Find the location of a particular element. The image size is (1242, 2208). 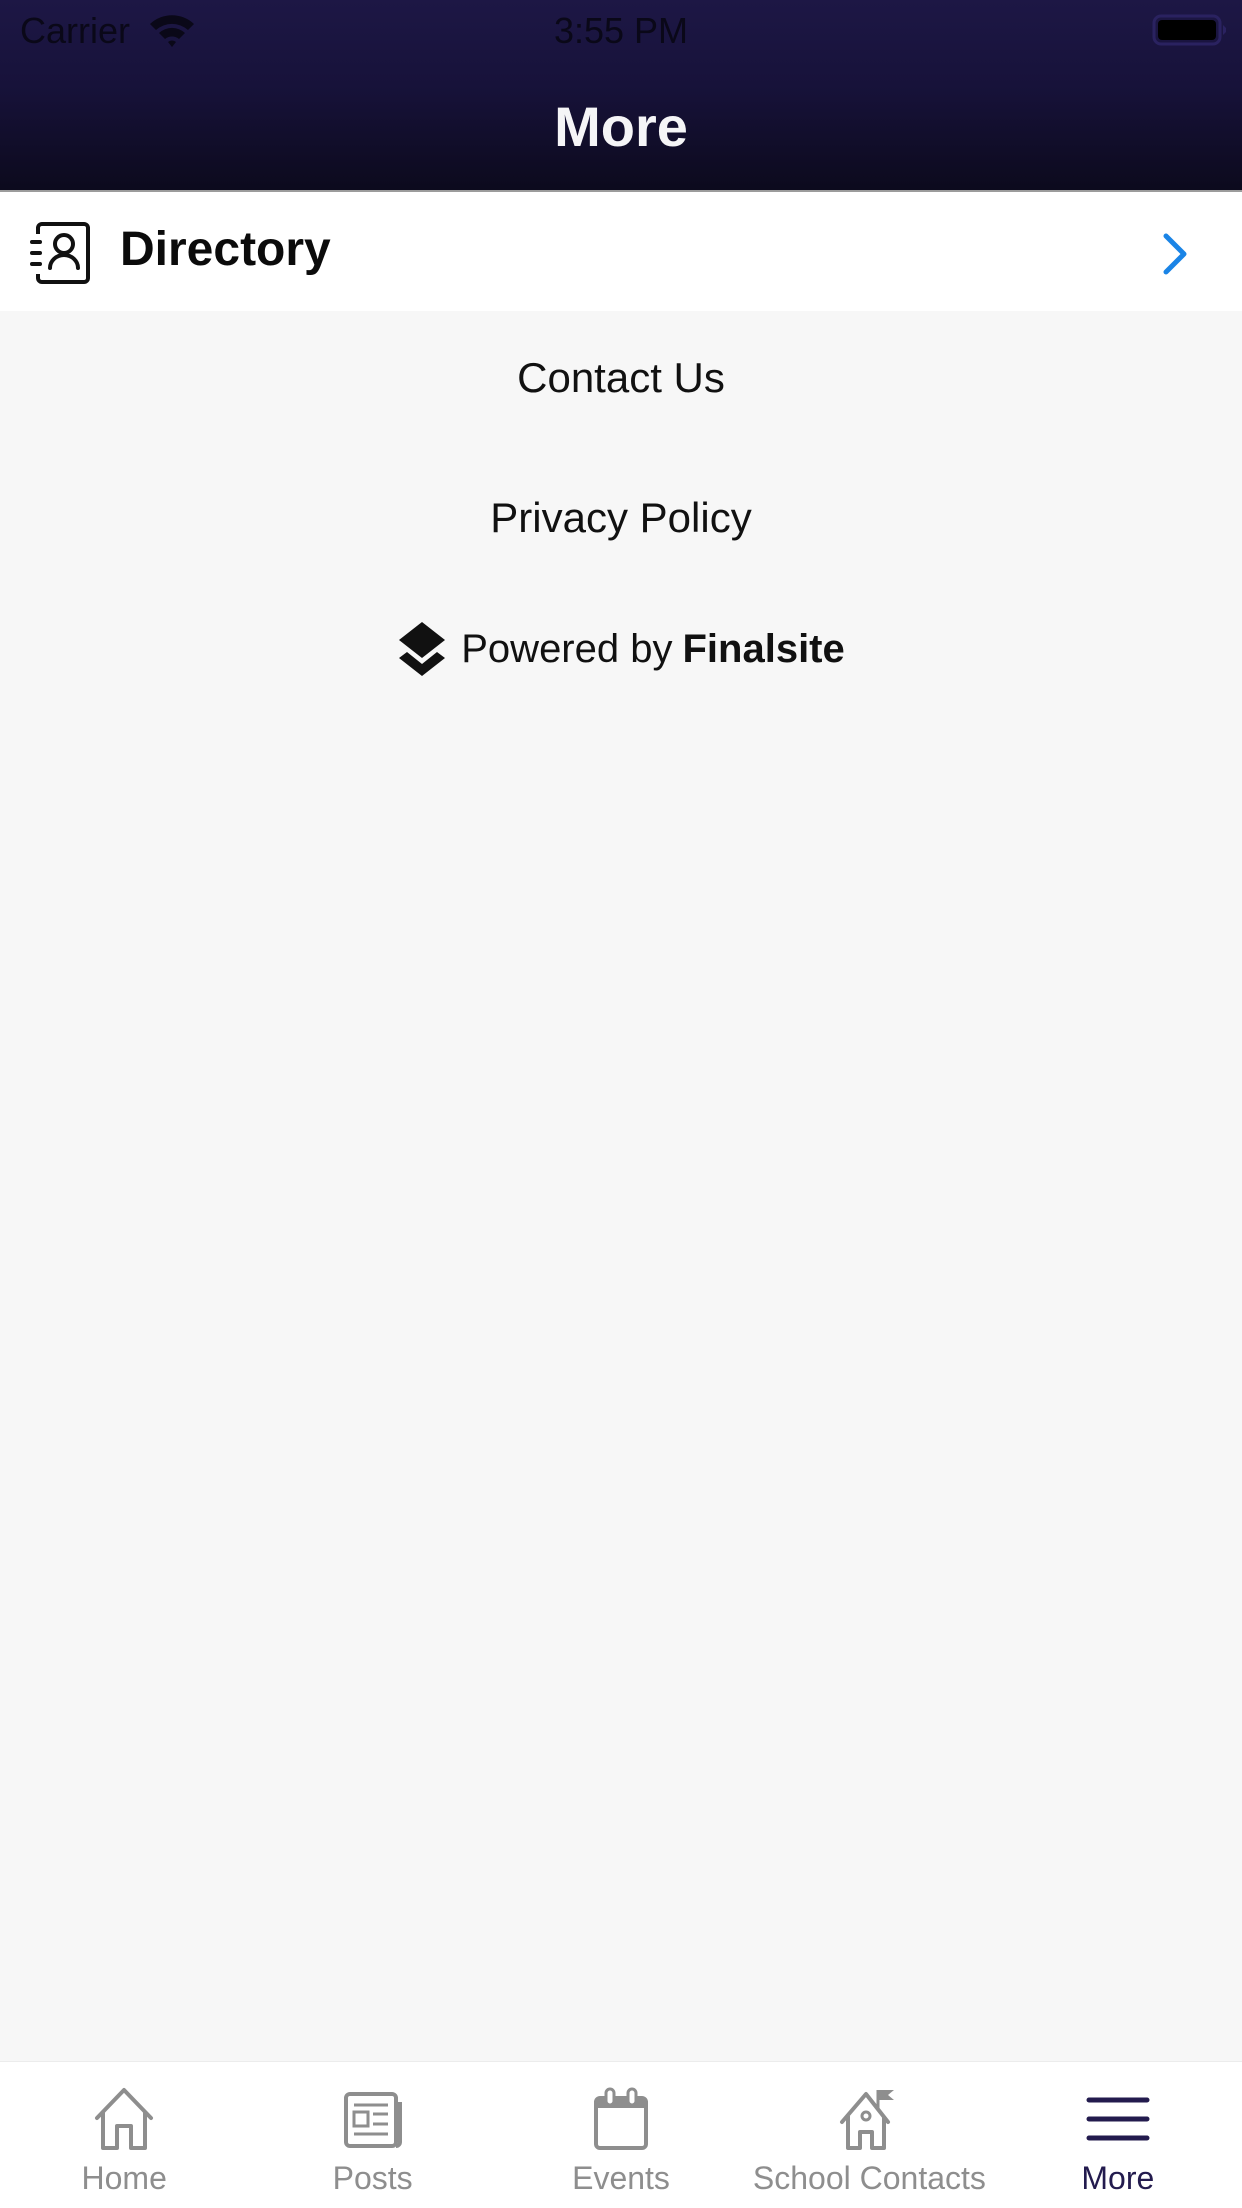

powered-by-finalsite: Powered by Finalsite is located at coordinates (621, 649).